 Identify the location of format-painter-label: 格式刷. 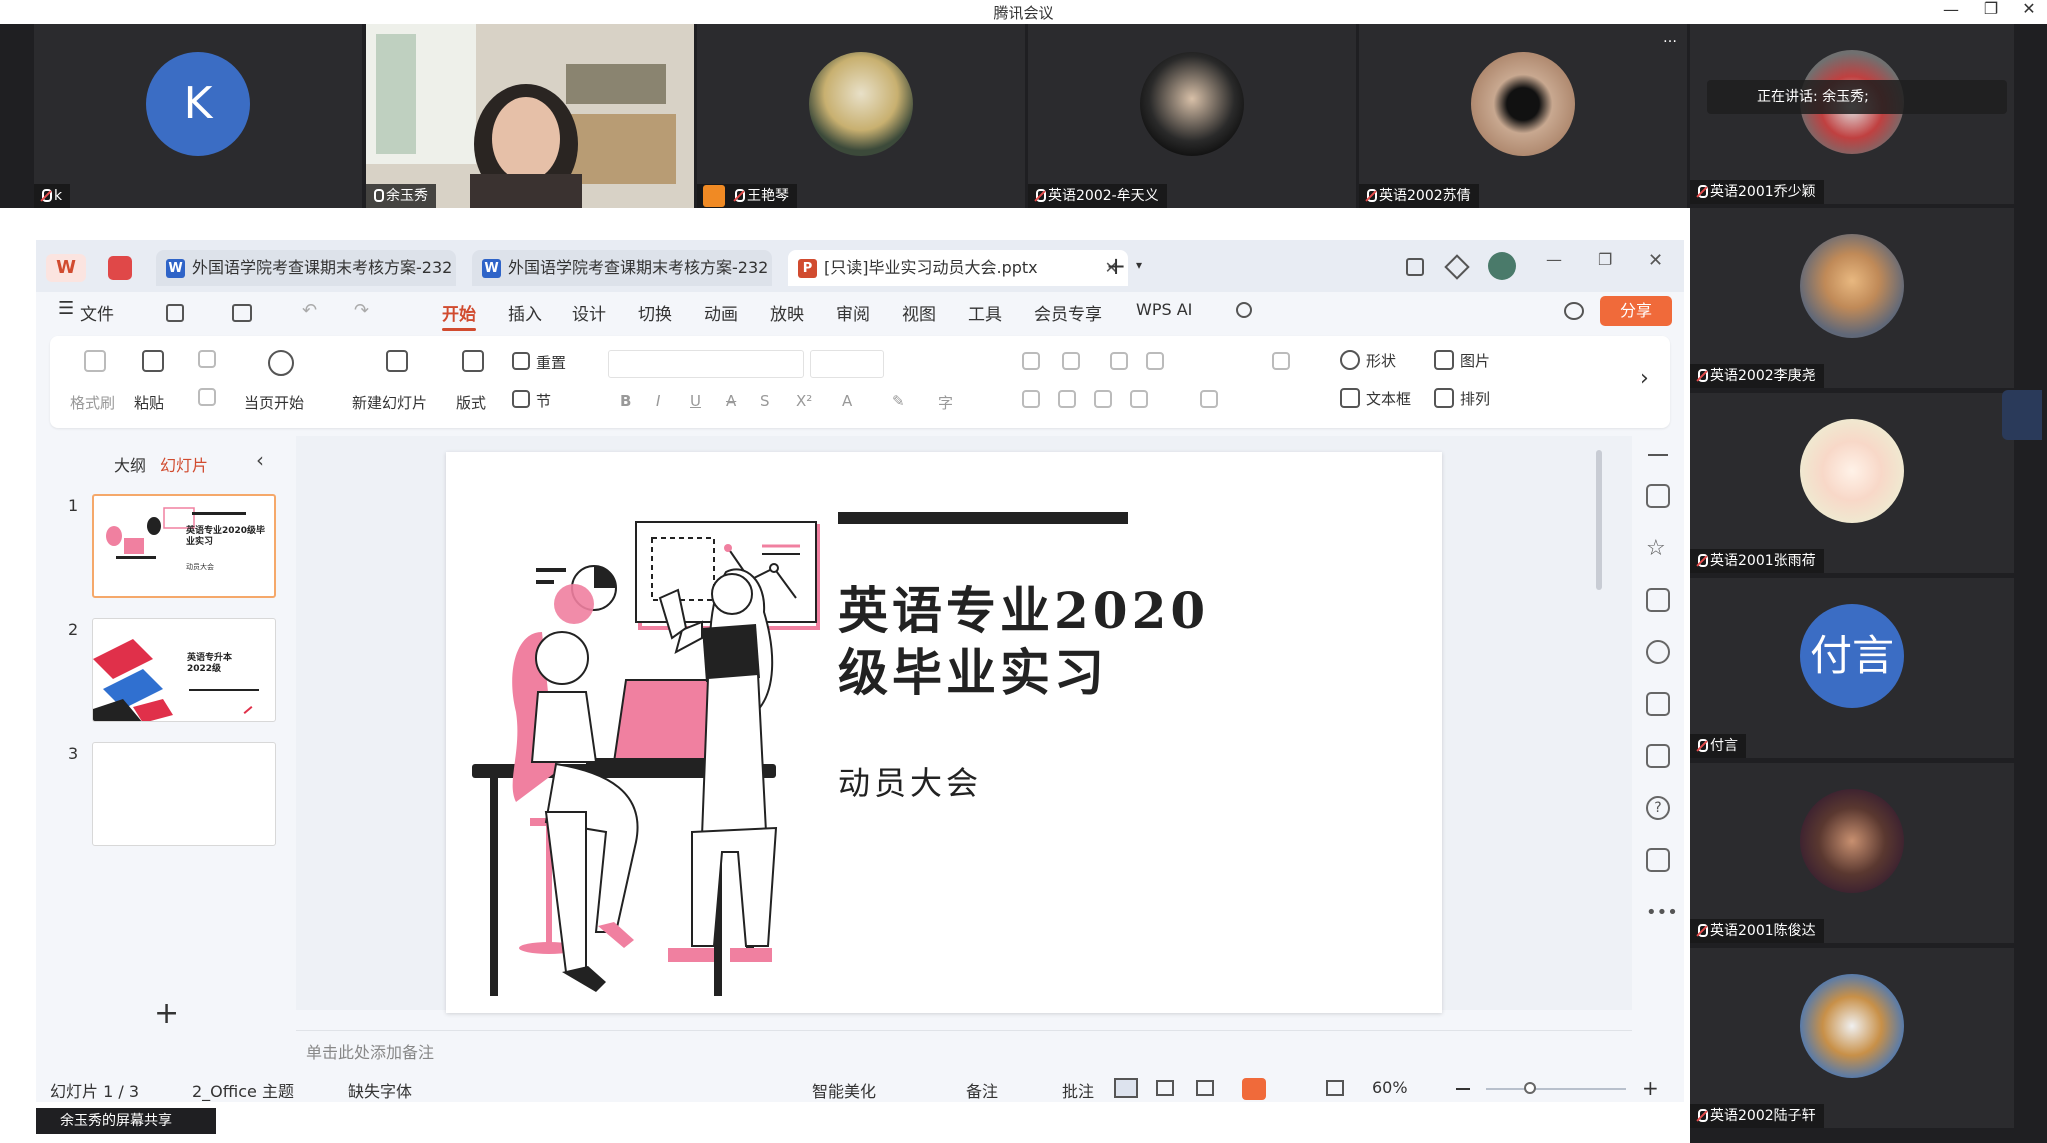
(92, 402).